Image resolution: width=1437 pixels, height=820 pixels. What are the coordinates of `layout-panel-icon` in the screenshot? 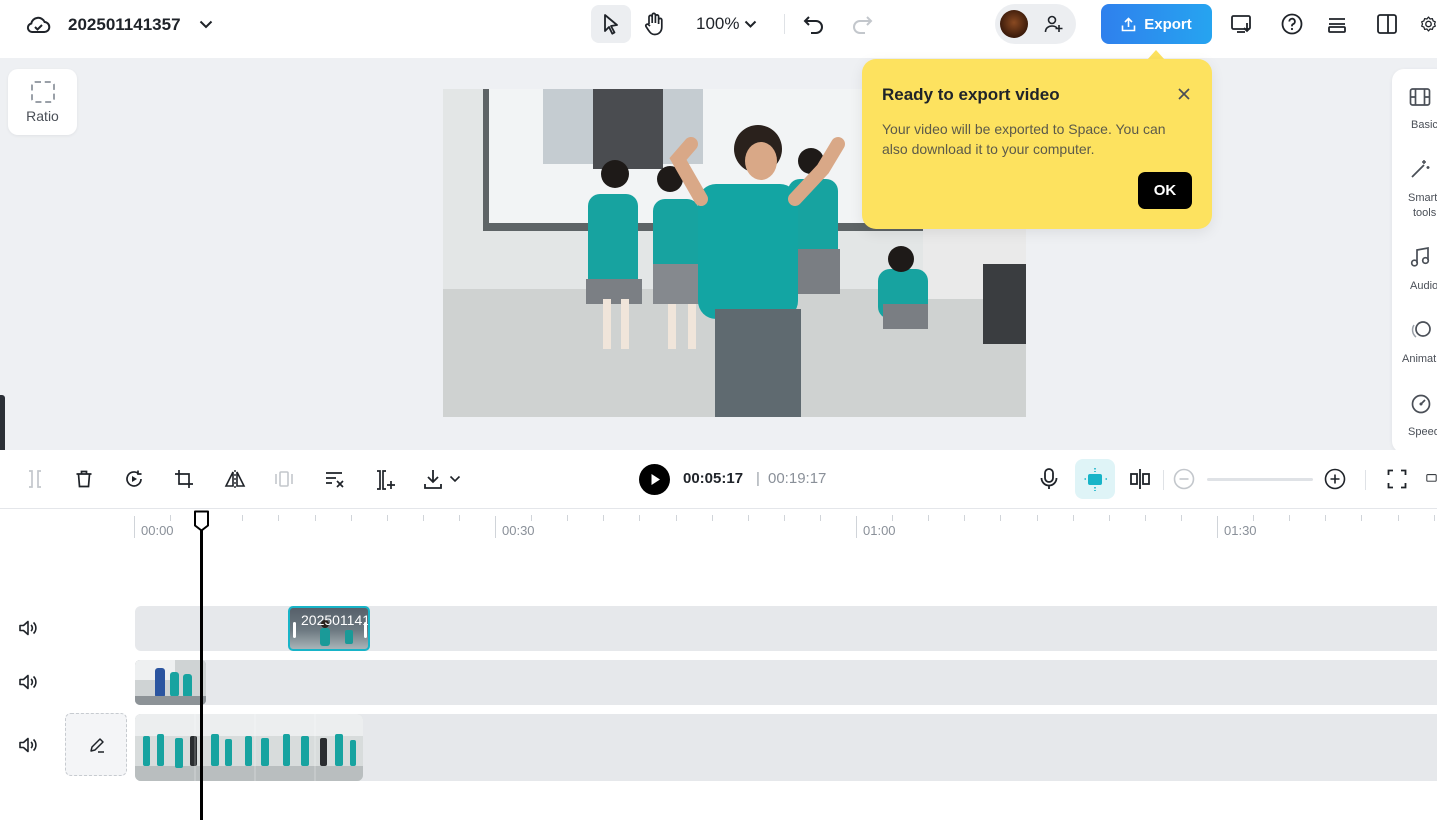 It's located at (1387, 24).